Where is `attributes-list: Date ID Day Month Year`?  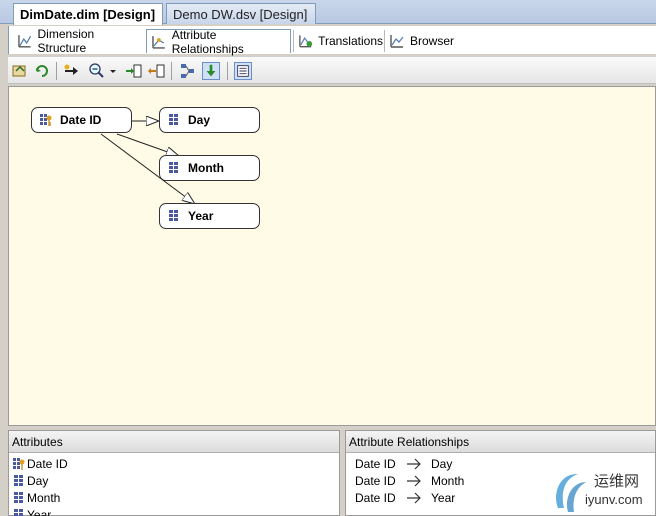 attributes-list: Date ID Day Month Year is located at coordinates (174, 484).